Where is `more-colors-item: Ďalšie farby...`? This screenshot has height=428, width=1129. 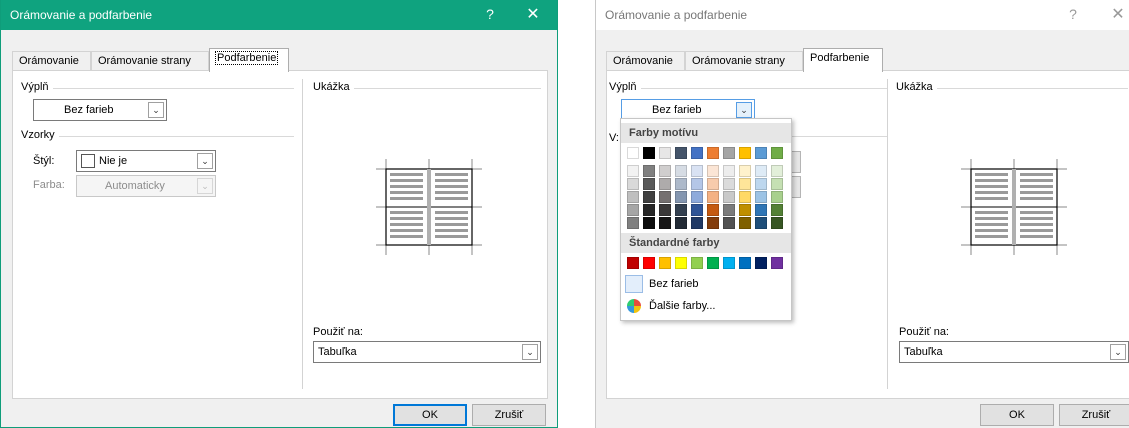 more-colors-item: Ďalšie farby... is located at coordinates (707, 307).